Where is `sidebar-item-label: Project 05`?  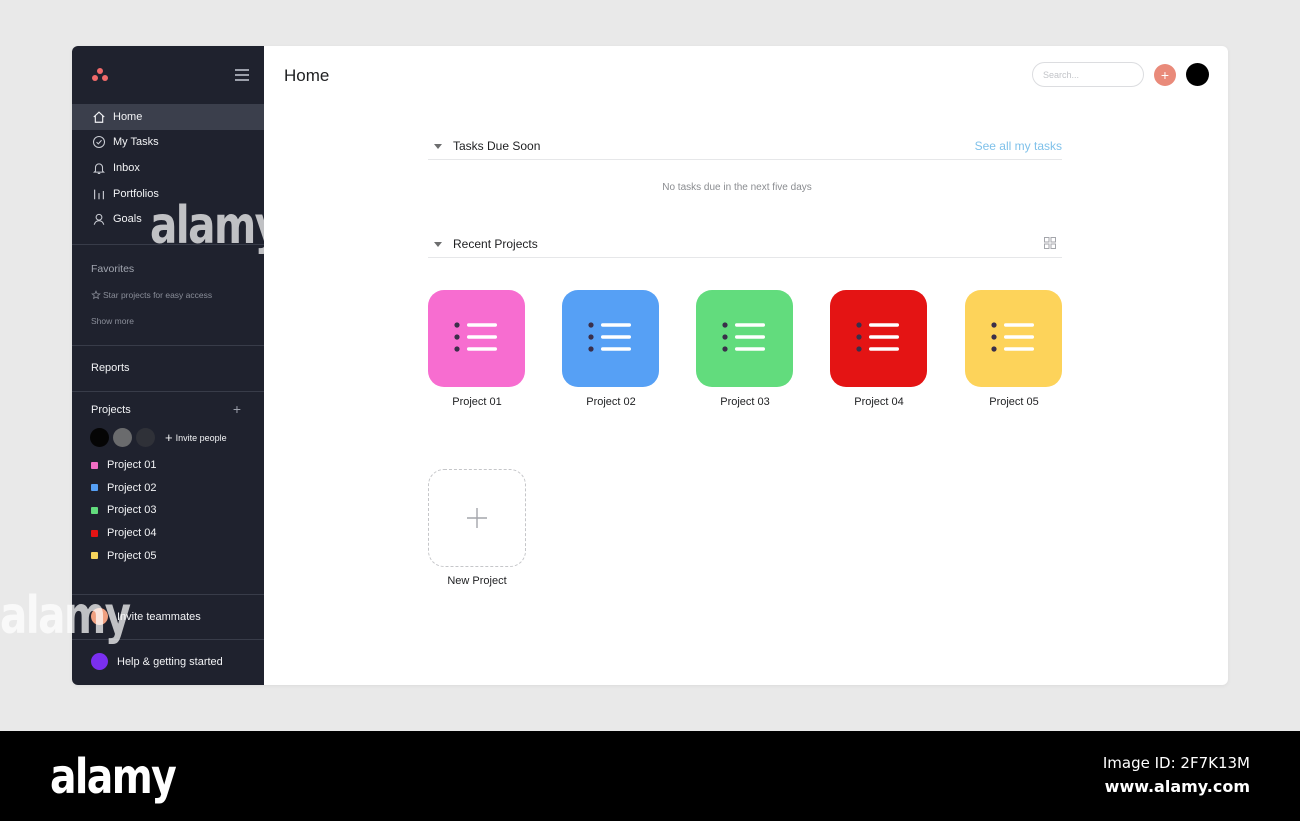
sidebar-item-label: Project 05 is located at coordinates (132, 555).